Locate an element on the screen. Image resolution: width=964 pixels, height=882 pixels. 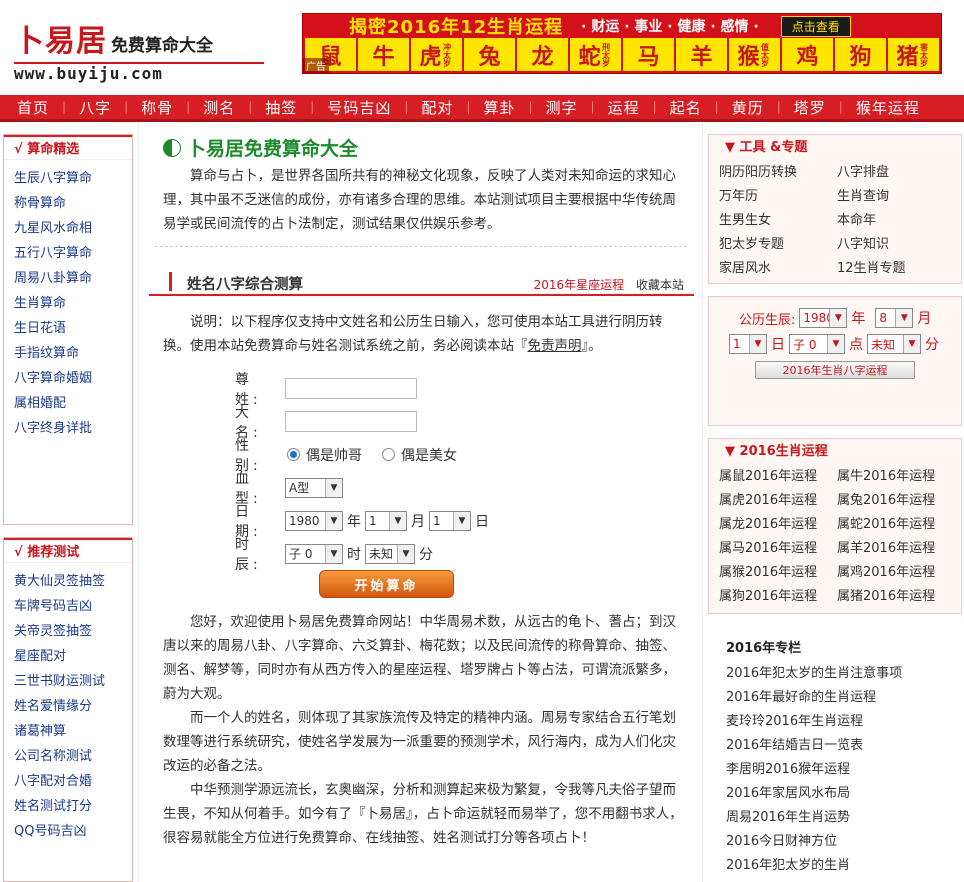
zodiac-yun-link: 属虎2016年运程 is located at coordinates (778, 501).